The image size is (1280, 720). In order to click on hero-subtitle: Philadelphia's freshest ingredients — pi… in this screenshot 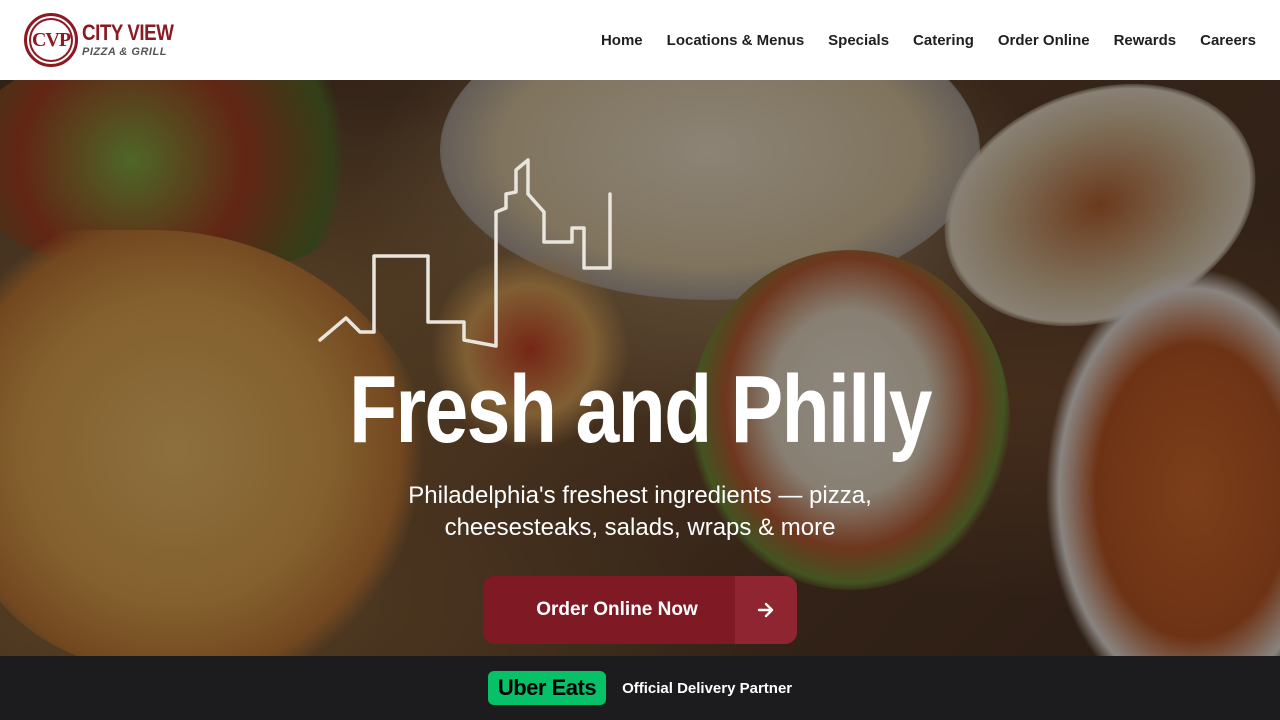, I will do `click(640, 511)`.